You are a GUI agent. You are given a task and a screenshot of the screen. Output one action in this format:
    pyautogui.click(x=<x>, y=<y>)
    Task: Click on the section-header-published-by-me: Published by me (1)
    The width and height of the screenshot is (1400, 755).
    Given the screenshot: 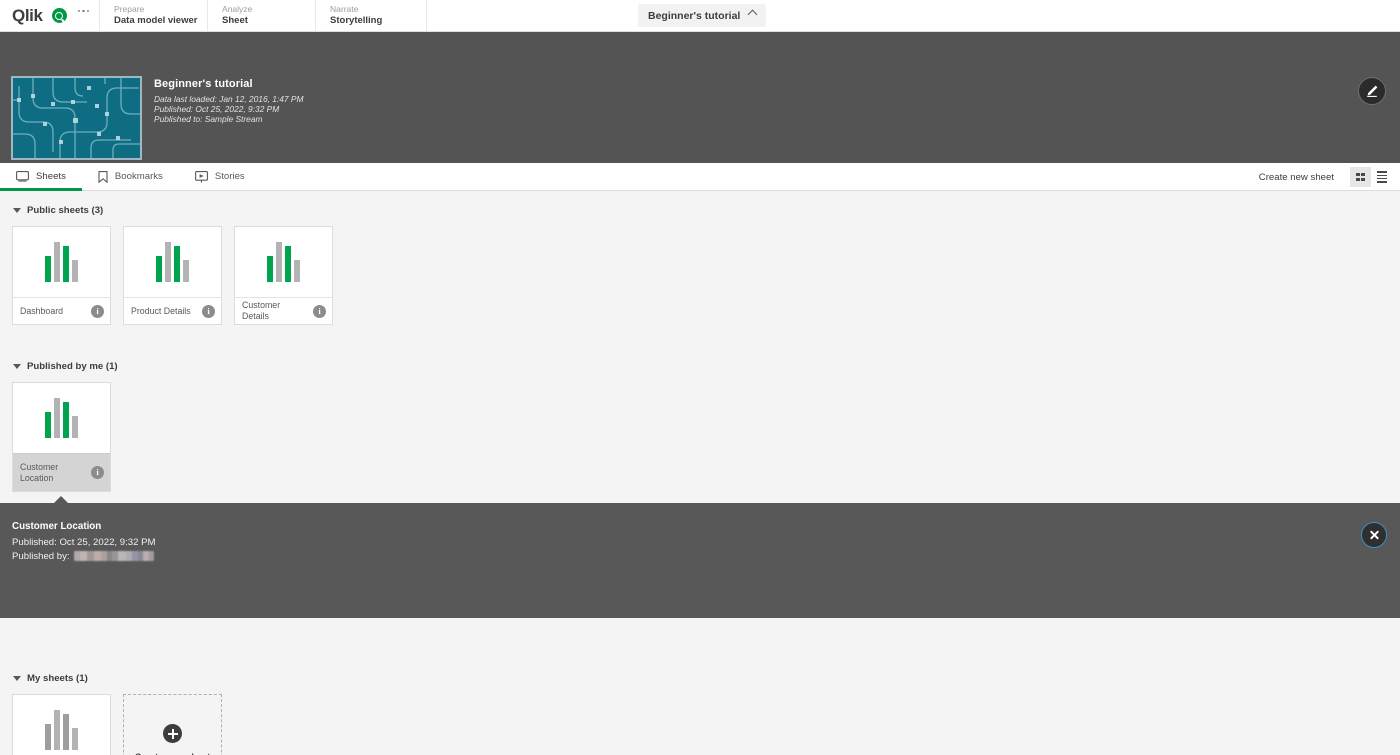 What is the action you would take?
    pyautogui.click(x=700, y=360)
    